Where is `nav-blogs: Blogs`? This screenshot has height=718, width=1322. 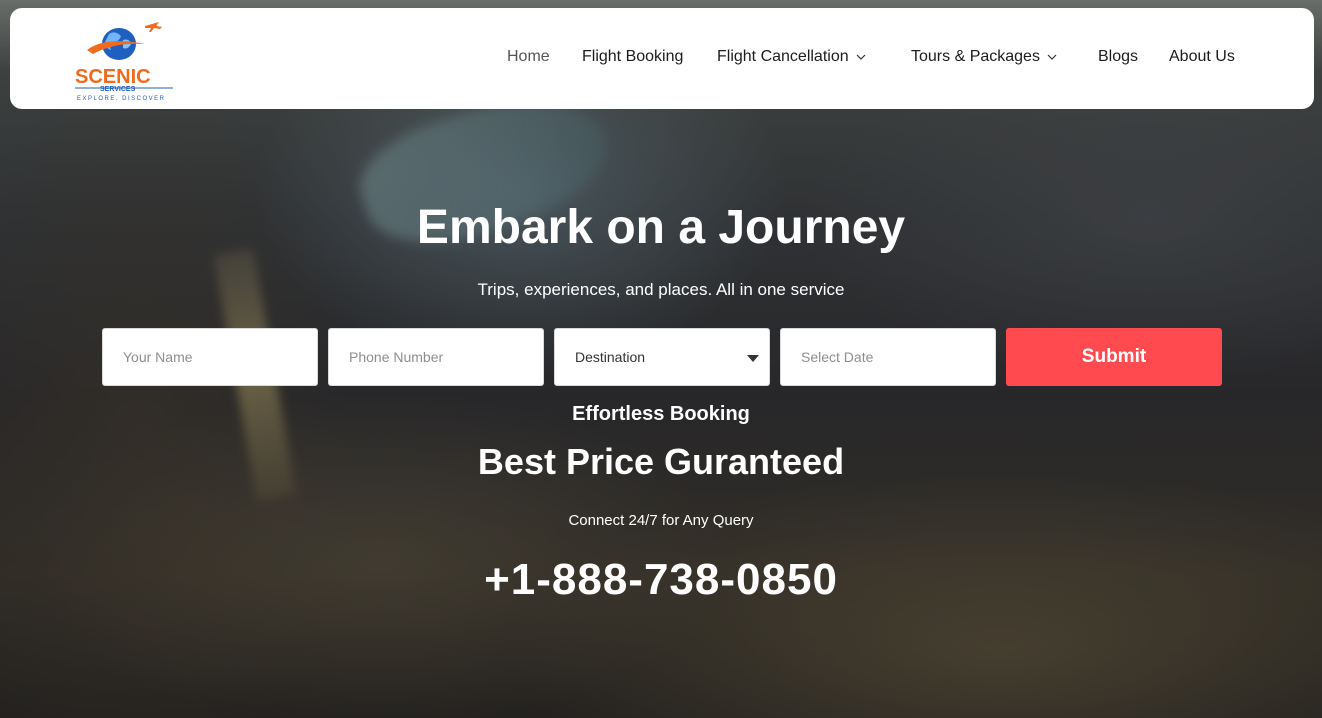
nav-blogs: Blogs is located at coordinates (1118, 57).